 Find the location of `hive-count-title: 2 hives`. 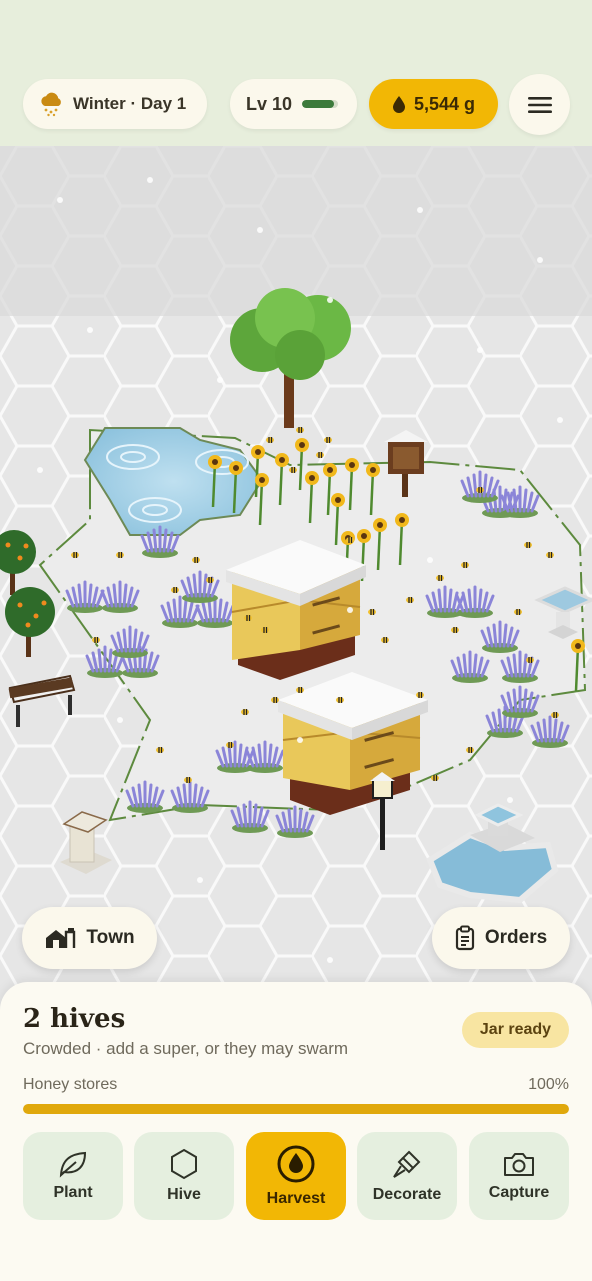

hive-count-title: 2 hives is located at coordinates (74, 1019).